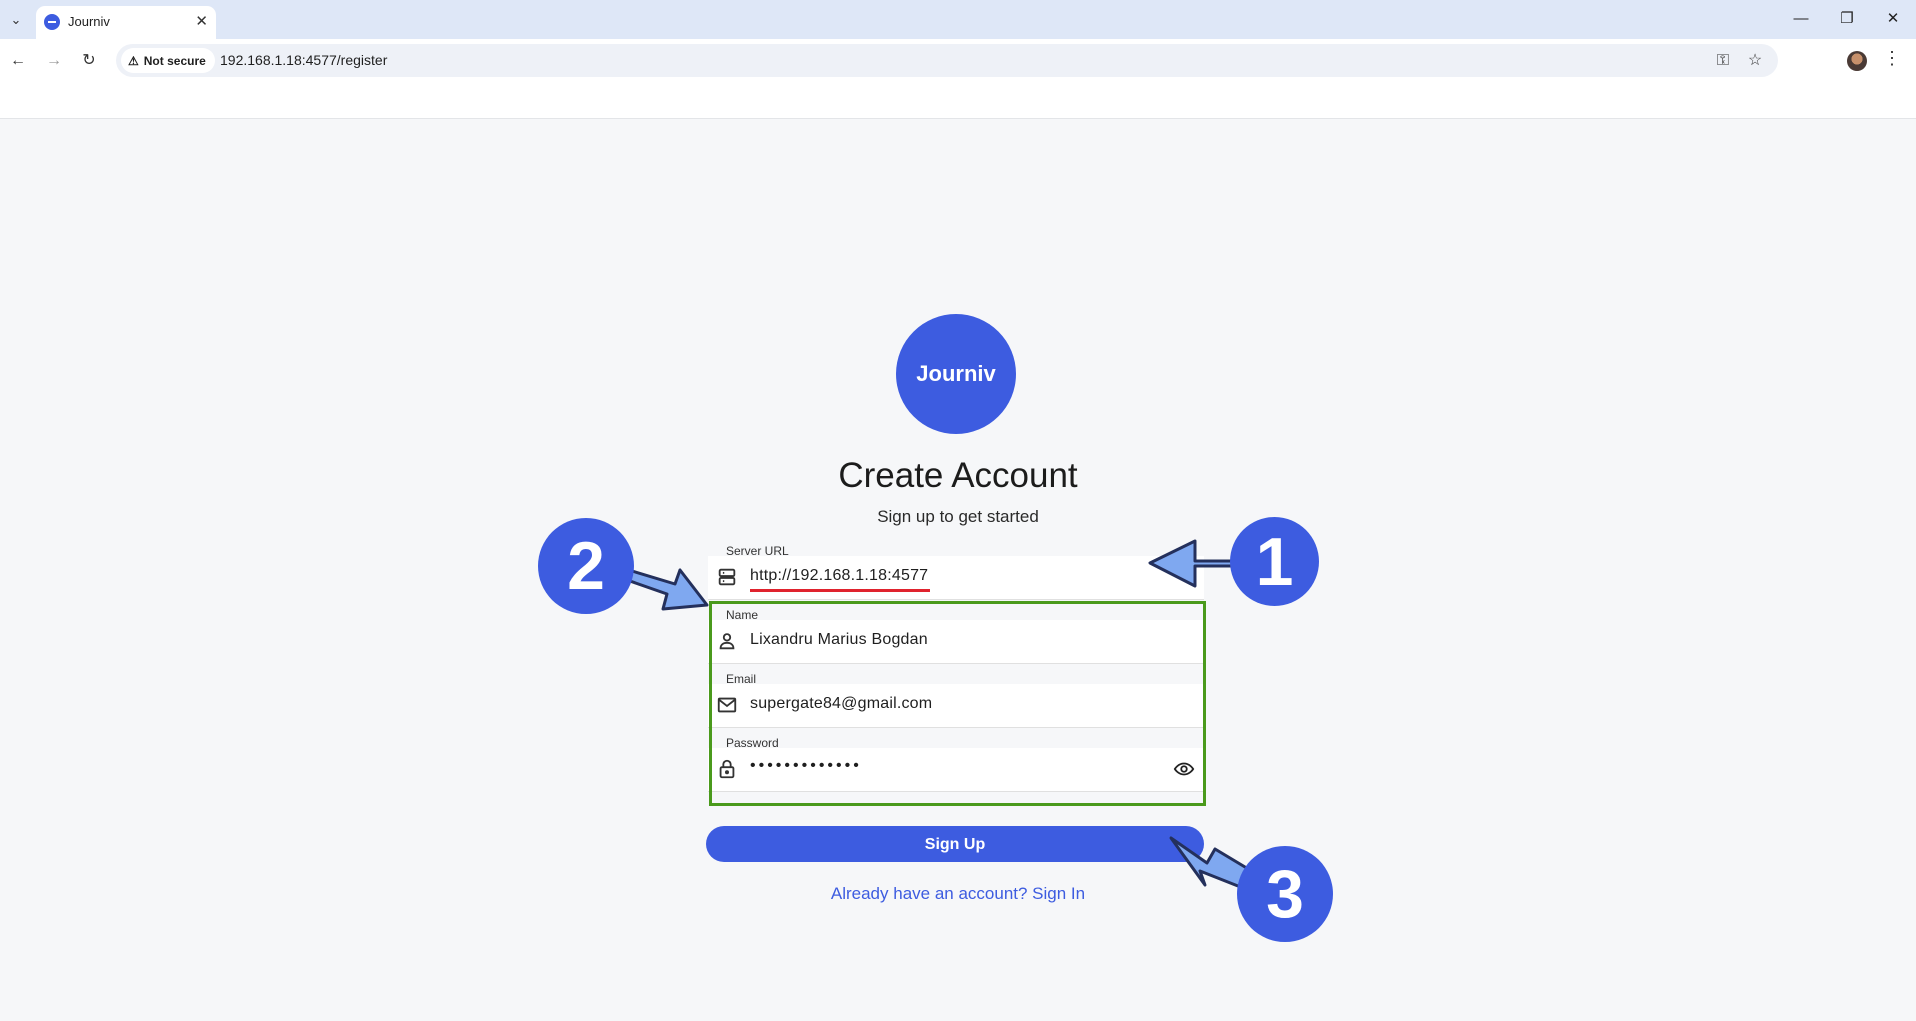 The width and height of the screenshot is (1916, 1021). What do you see at coordinates (1893, 19) in the screenshot?
I see `close-window-icon: ✕` at bounding box center [1893, 19].